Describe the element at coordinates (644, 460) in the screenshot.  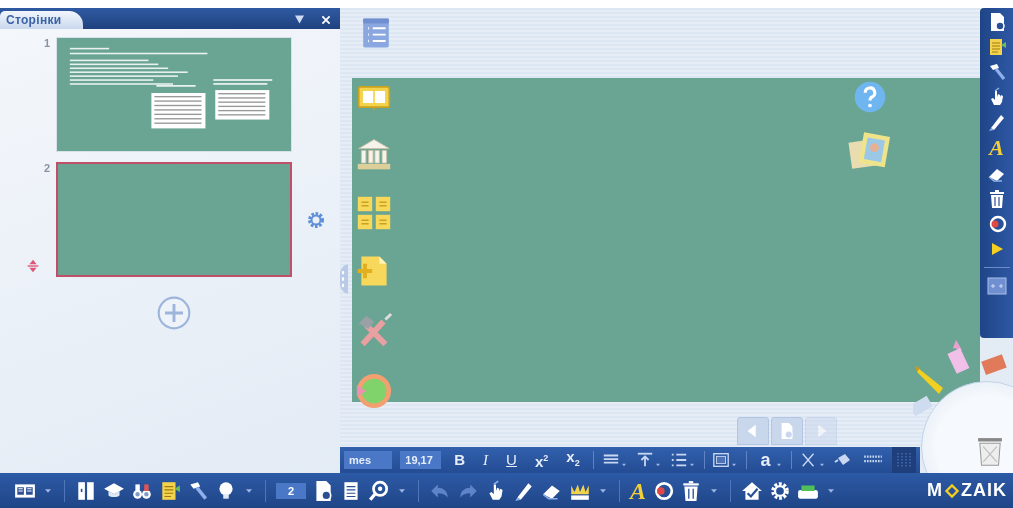
I see `vertical-align-icon` at that location.